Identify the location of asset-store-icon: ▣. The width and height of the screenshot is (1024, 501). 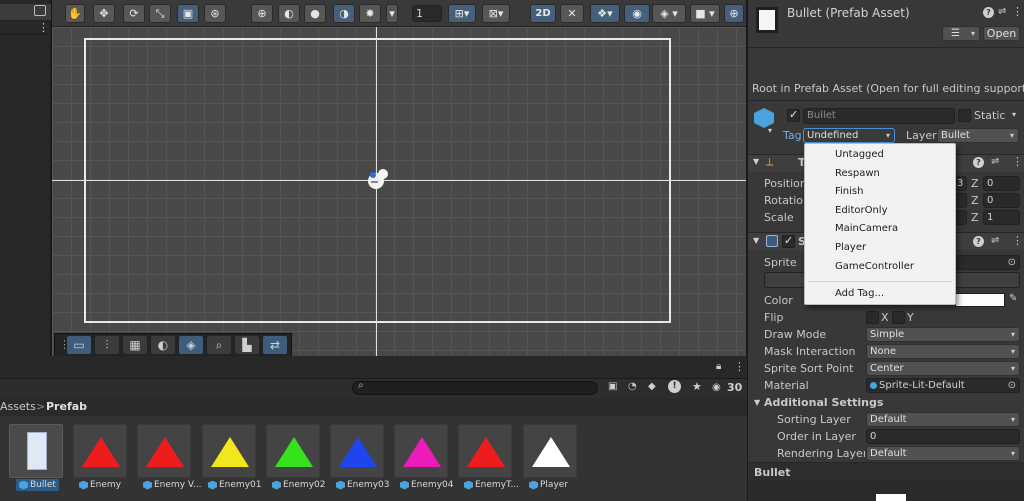
(612, 386).